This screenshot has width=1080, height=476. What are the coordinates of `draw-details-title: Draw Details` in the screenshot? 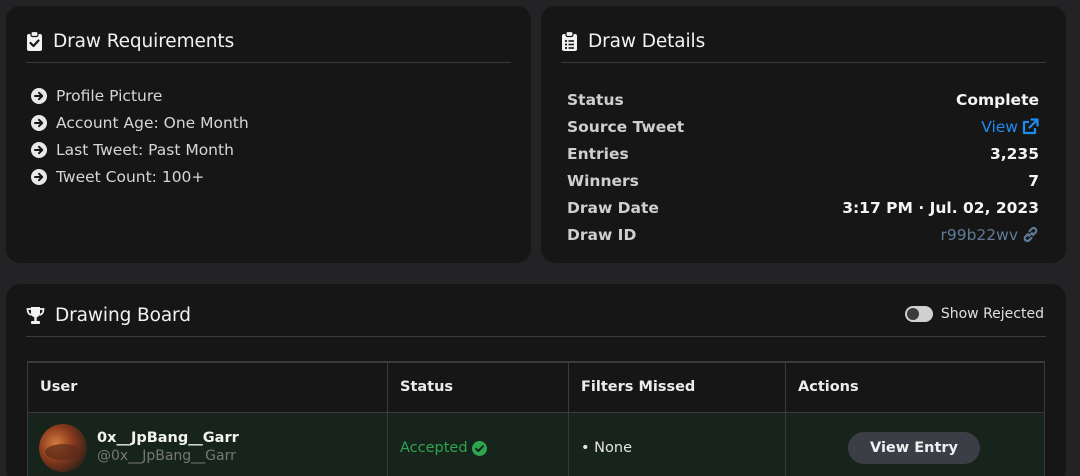 It's located at (647, 41).